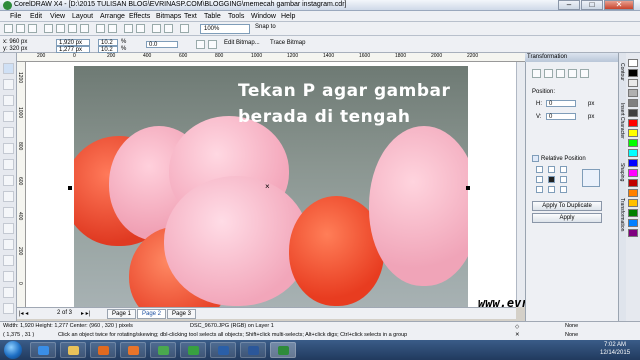 The image size is (640, 360). What do you see at coordinates (8, 180) in the screenshot?
I see `ellipse-tool-icon` at bounding box center [8, 180].